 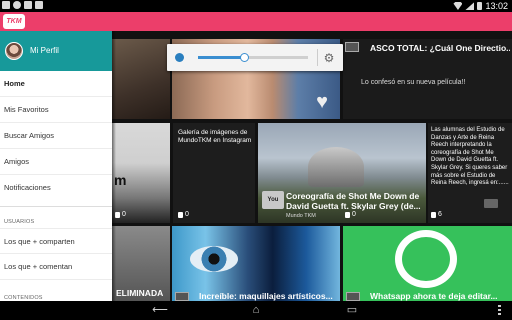 I want to click on drawer-item-buscar-amigos: Buscar Amigos, so click(x=56, y=136).